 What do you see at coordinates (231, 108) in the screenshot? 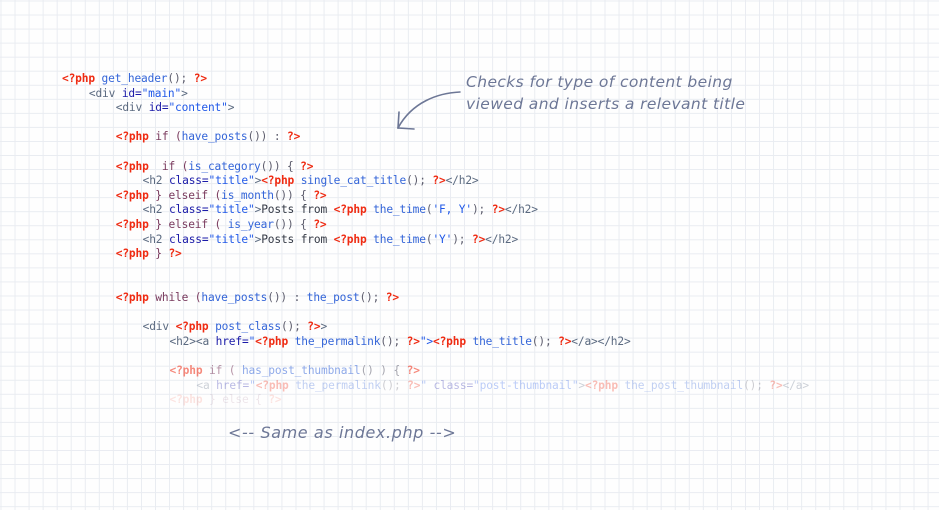
I see `code-token: >` at bounding box center [231, 108].